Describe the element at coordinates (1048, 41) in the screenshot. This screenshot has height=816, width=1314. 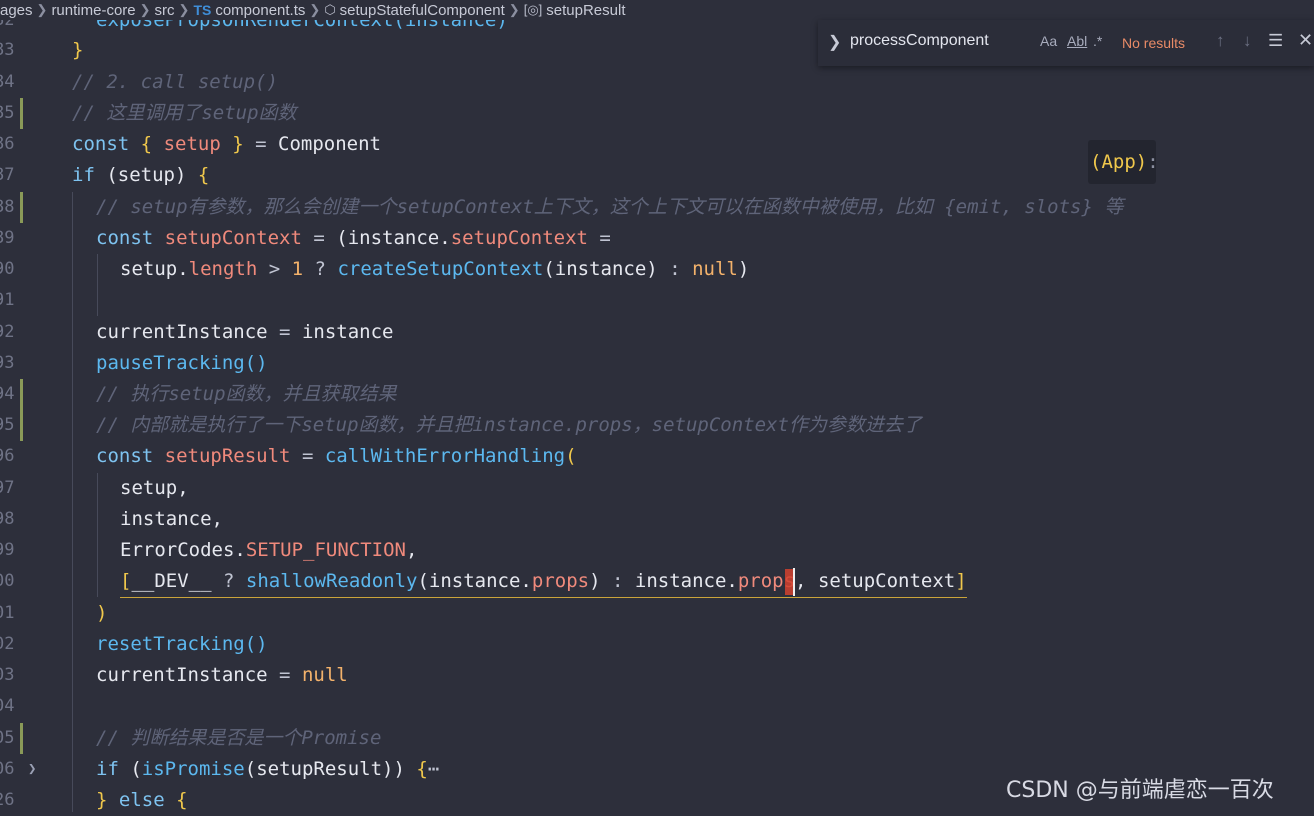
I see `match-case-button: Aa` at that location.